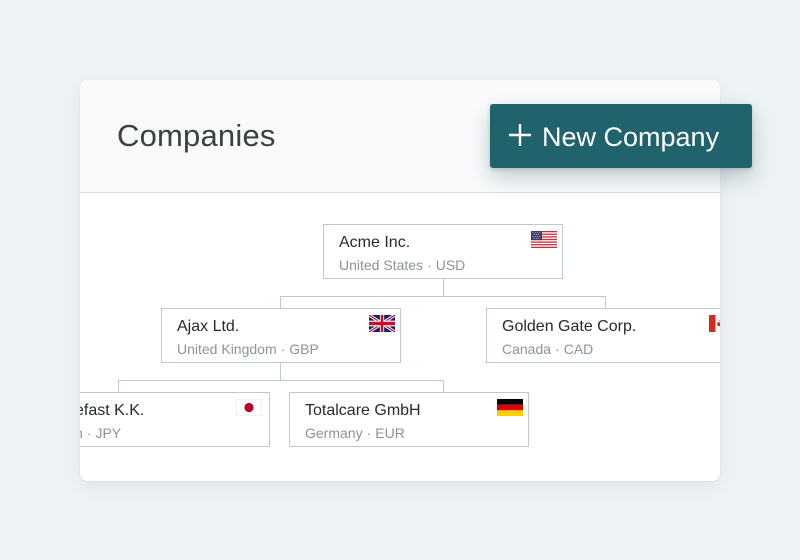 Image resolution: width=800 pixels, height=560 pixels. What do you see at coordinates (334, 433) in the screenshot?
I see `company-country: Germany` at bounding box center [334, 433].